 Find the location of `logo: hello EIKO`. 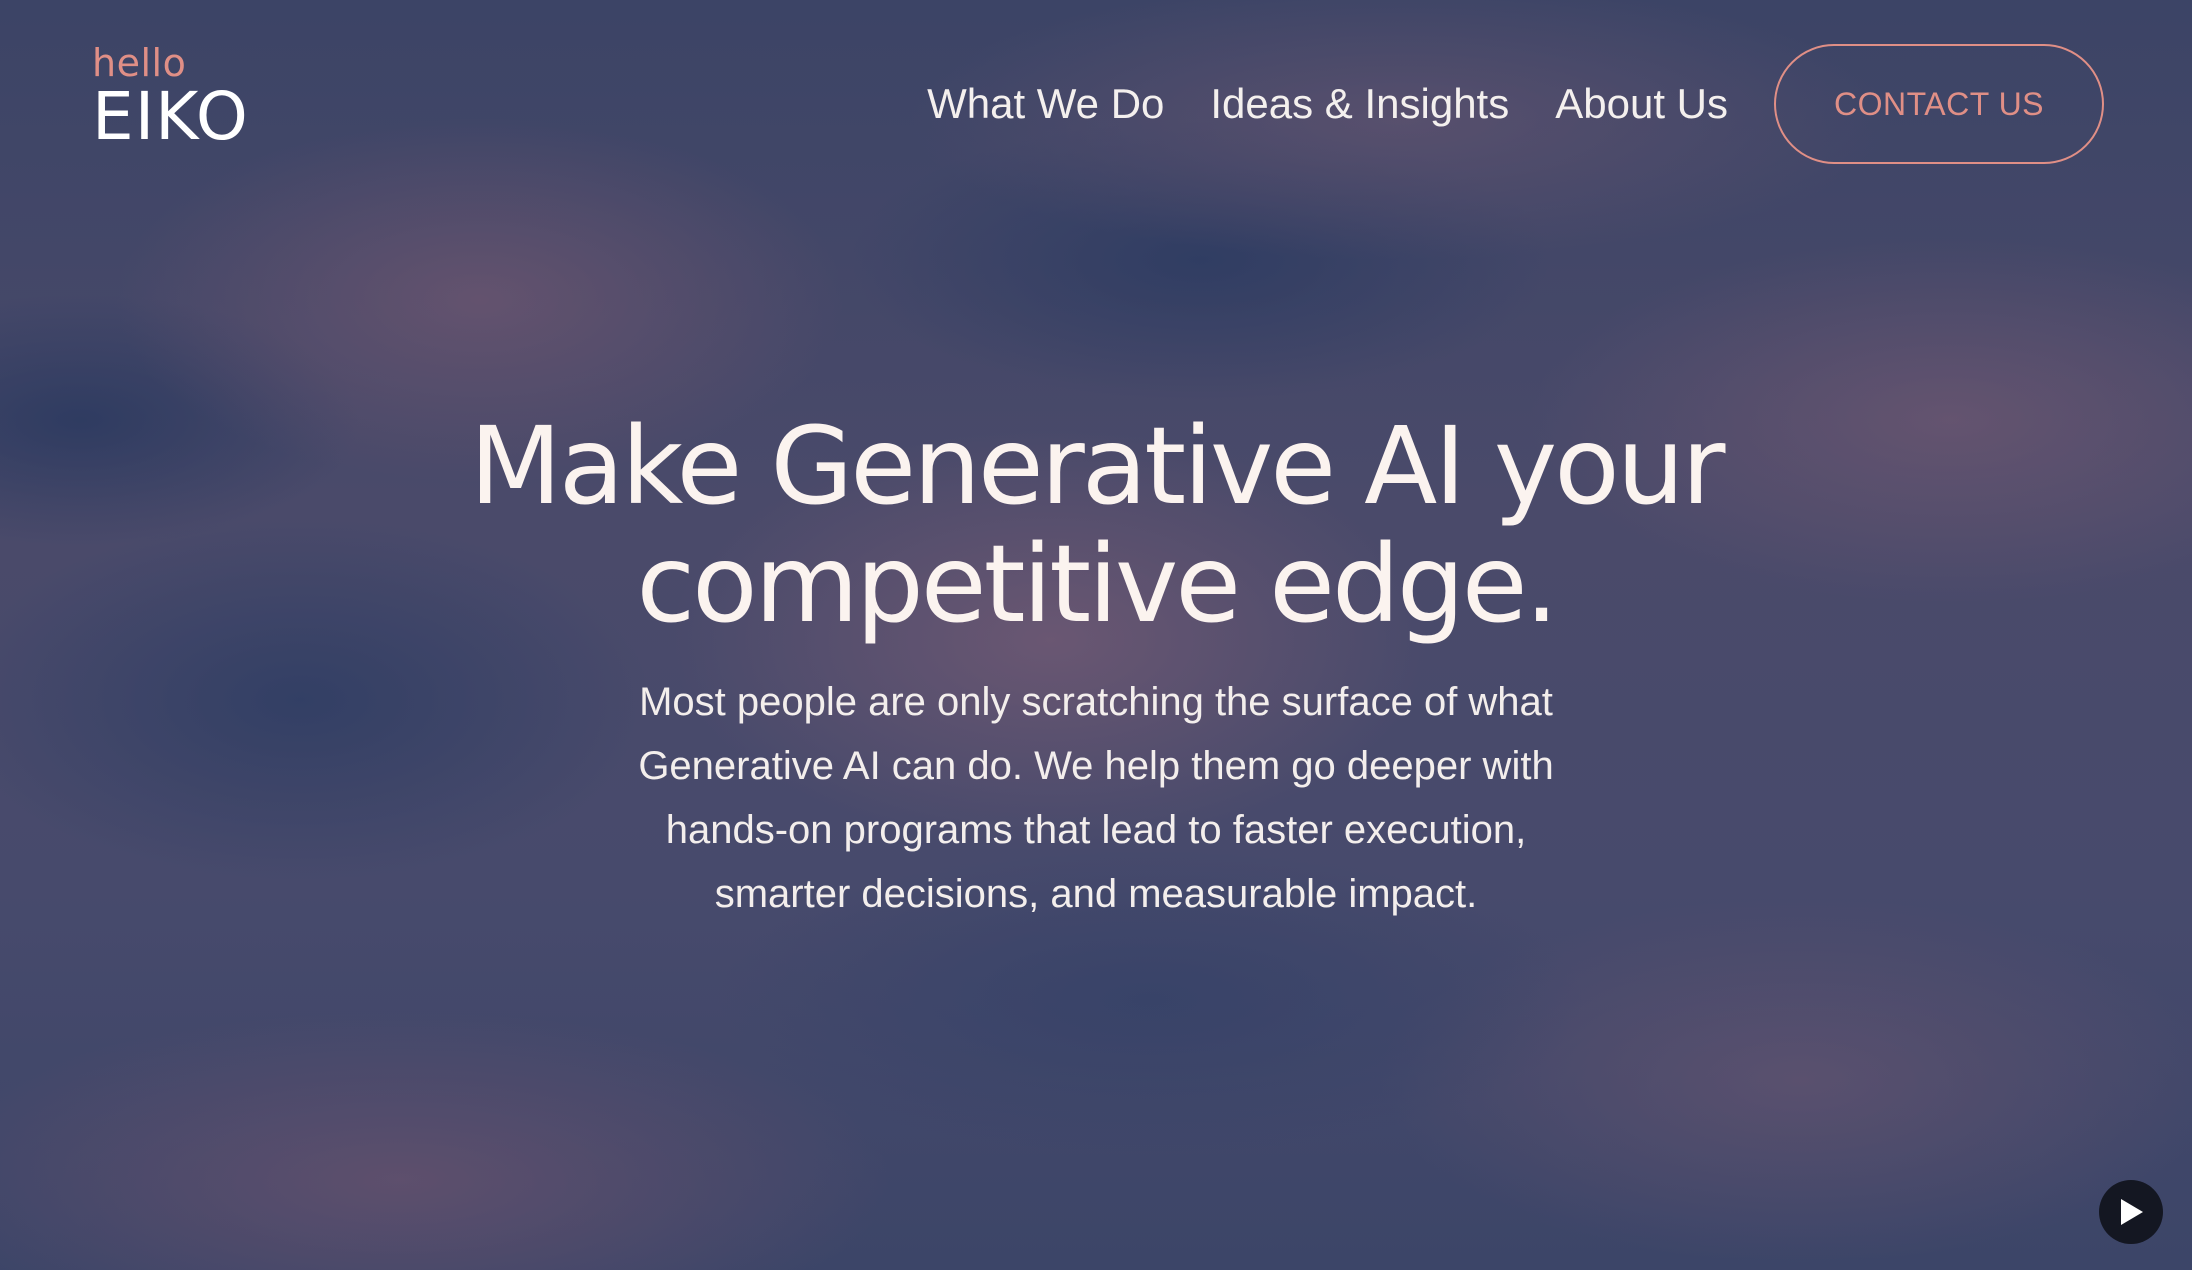

logo: hello EIKO is located at coordinates (192, 97).